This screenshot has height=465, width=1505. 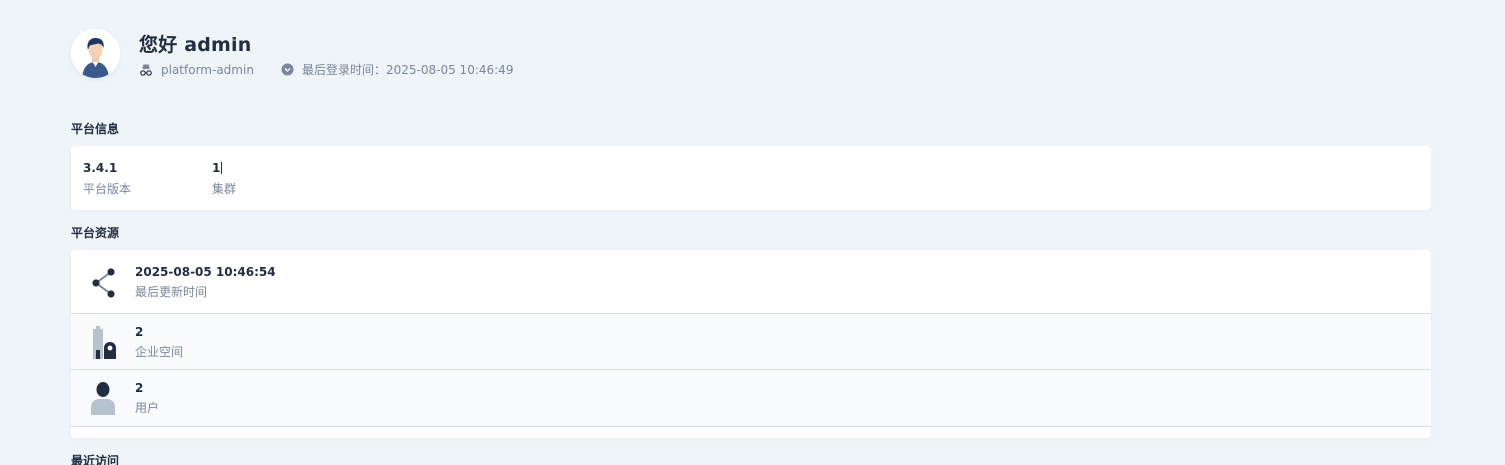 What do you see at coordinates (95, 233) in the screenshot?
I see `platform-resources-title: 平台资源` at bounding box center [95, 233].